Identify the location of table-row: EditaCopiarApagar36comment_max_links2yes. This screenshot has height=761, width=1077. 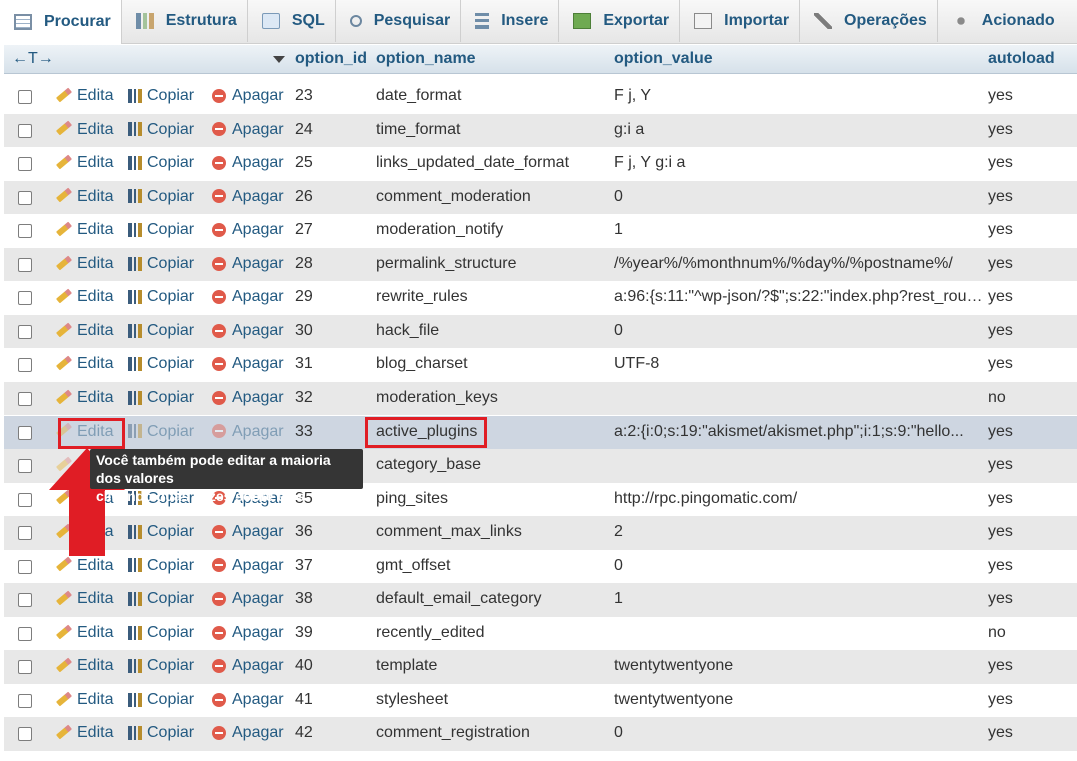
(540, 533).